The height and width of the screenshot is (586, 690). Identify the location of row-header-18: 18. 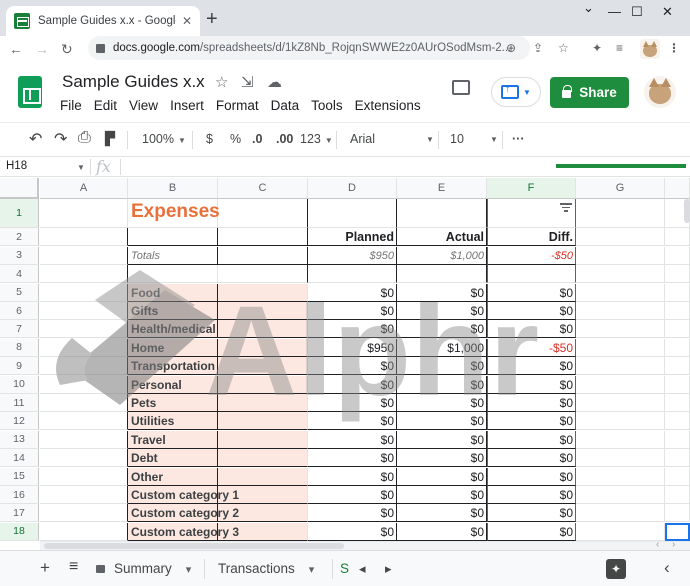
(19, 531).